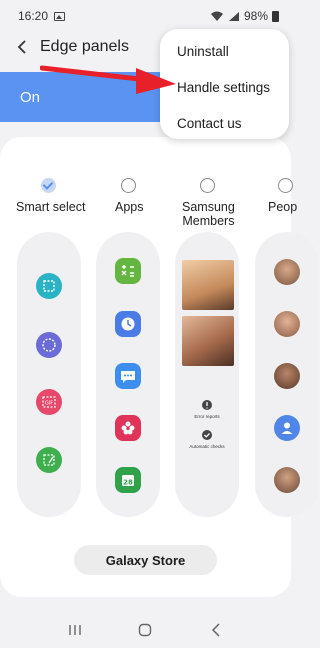  Describe the element at coordinates (224, 123) in the screenshot. I see `menu-item-contact-us: Contact us` at that location.